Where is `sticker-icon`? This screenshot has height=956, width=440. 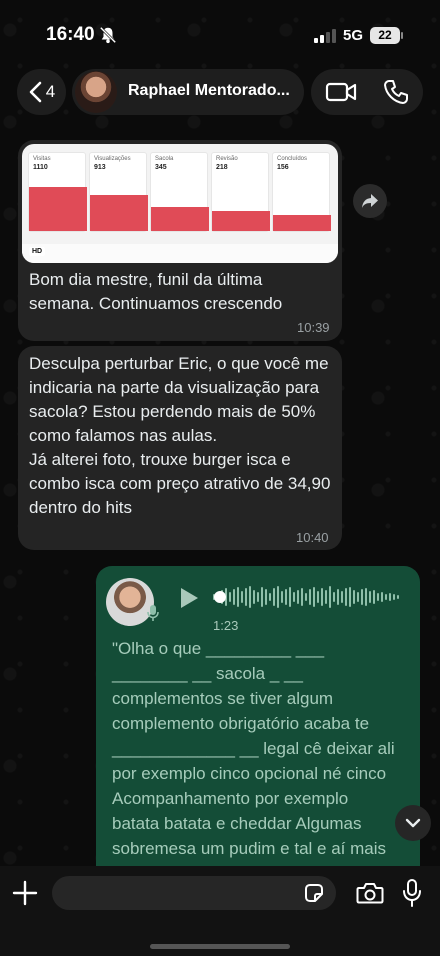 sticker-icon is located at coordinates (314, 893).